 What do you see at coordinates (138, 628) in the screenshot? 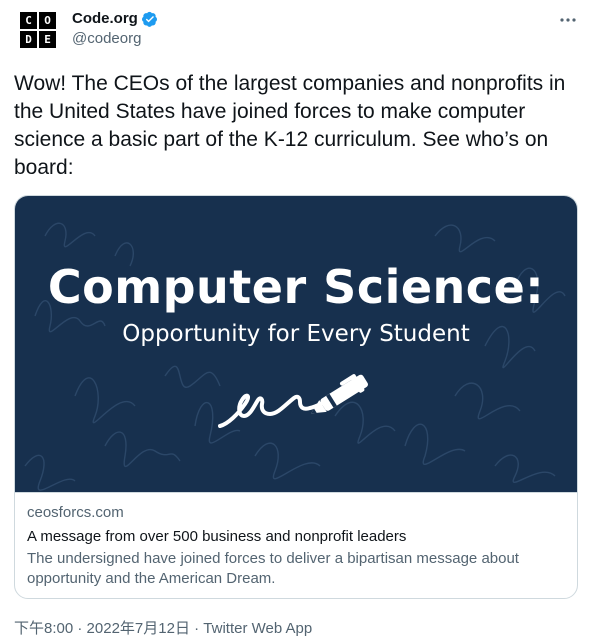
I see `tweet-date: 2022年7月12日` at bounding box center [138, 628].